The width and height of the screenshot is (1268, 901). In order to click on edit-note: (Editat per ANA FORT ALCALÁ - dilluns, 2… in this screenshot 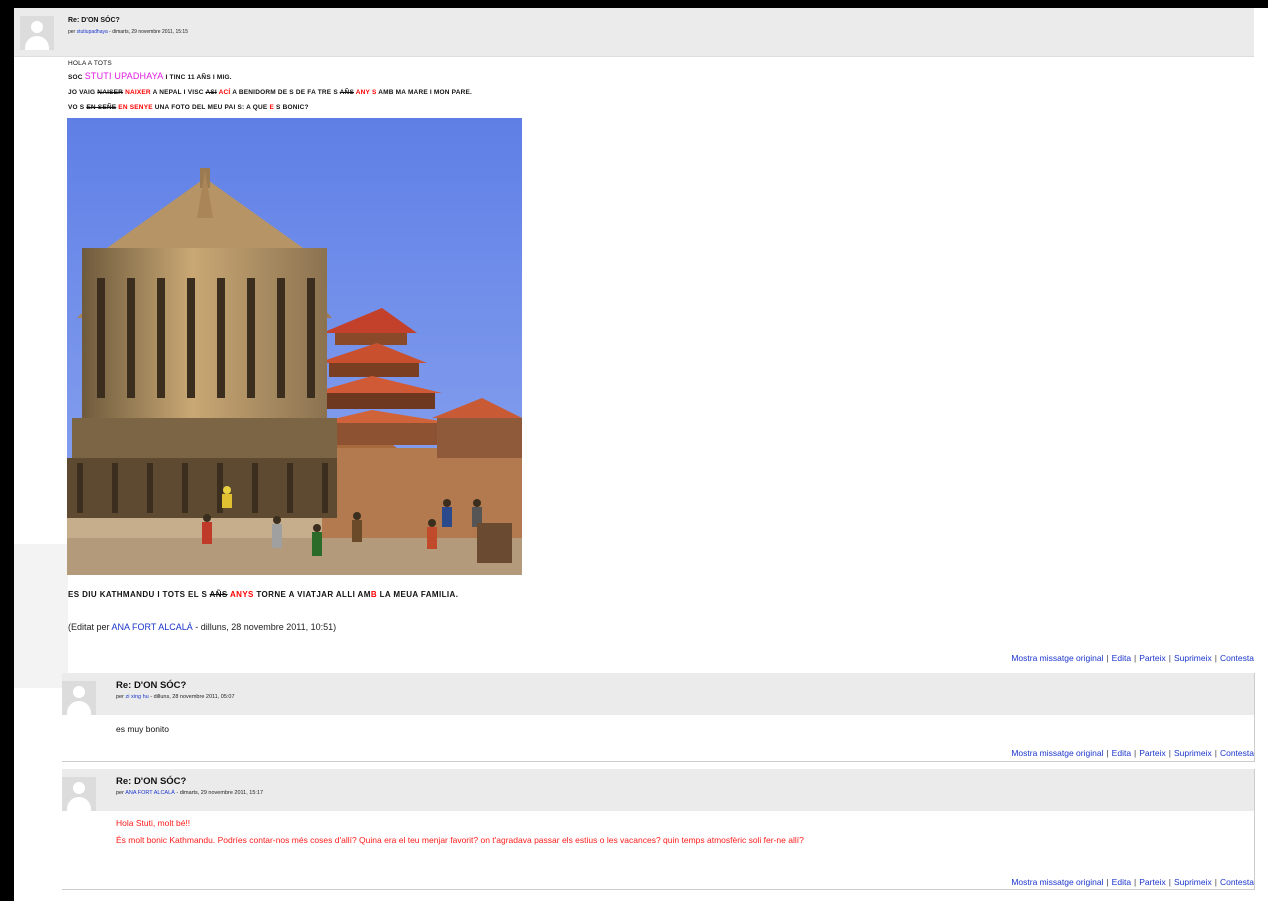, I will do `click(202, 627)`.